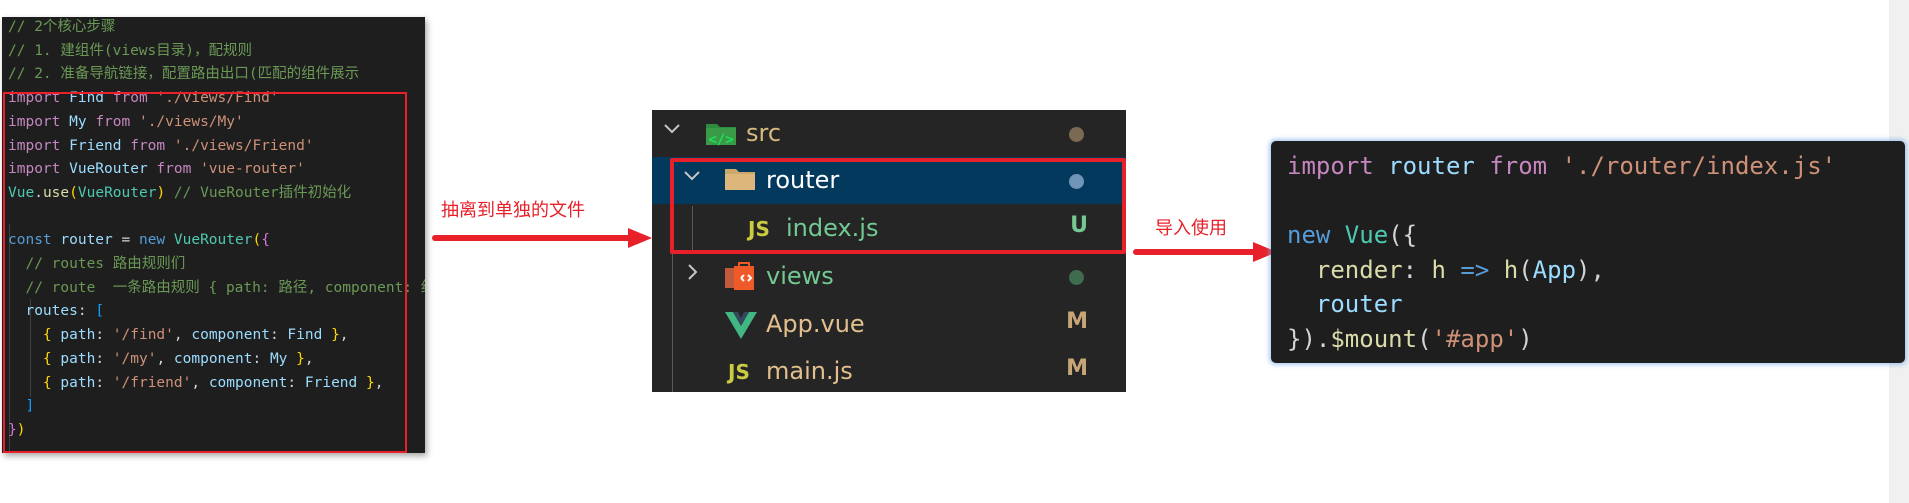  I want to click on code-token: import, so click(1338, 166).